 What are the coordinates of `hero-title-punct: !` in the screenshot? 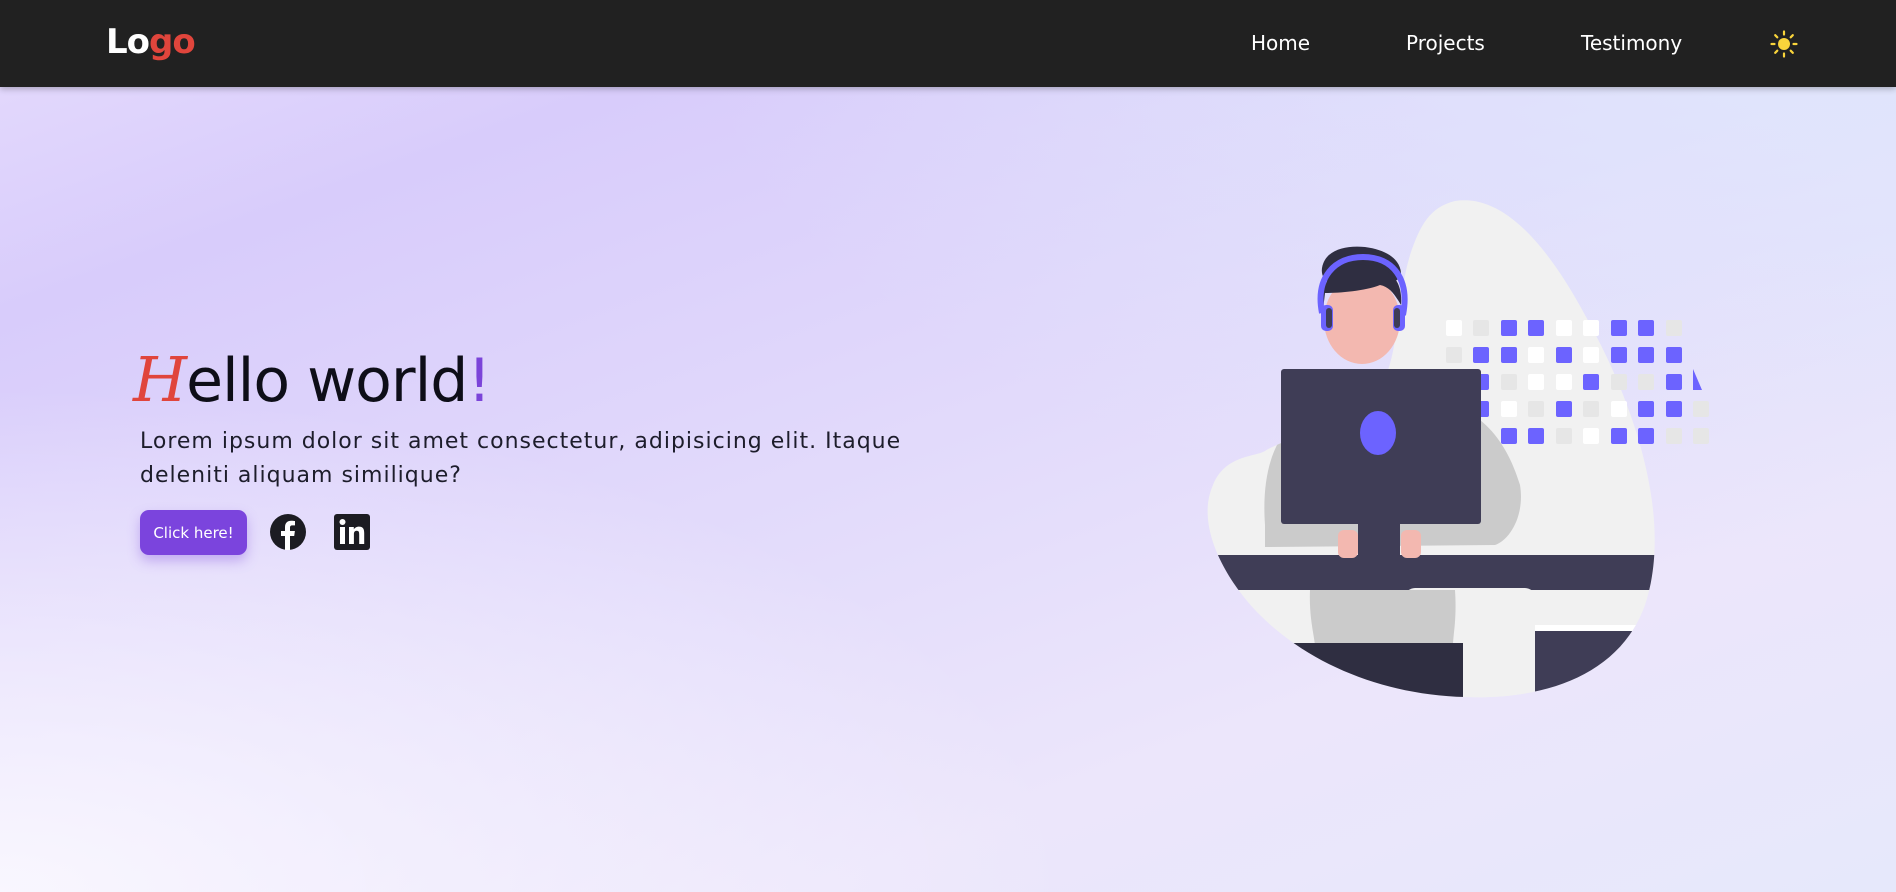 It's located at (479, 381).